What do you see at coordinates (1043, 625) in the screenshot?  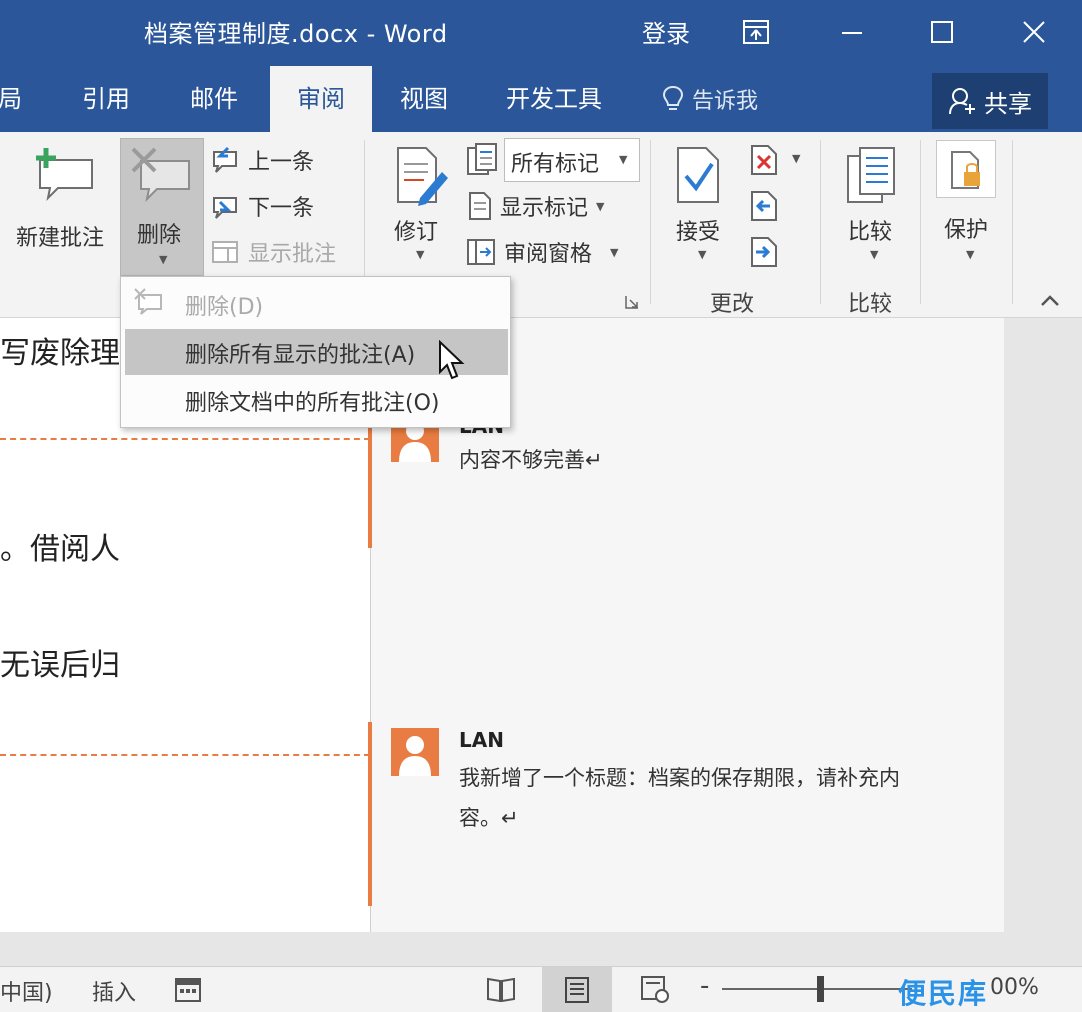 I see `vertical-scrollbar` at bounding box center [1043, 625].